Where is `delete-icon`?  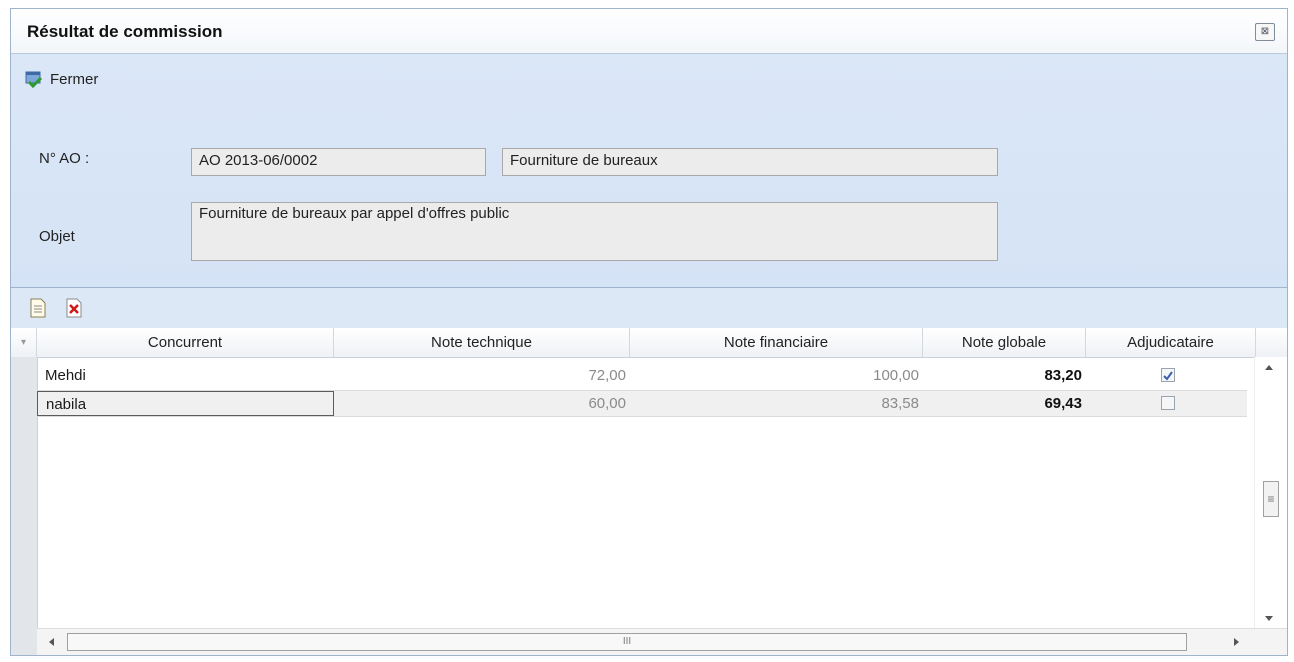 delete-icon is located at coordinates (74, 308).